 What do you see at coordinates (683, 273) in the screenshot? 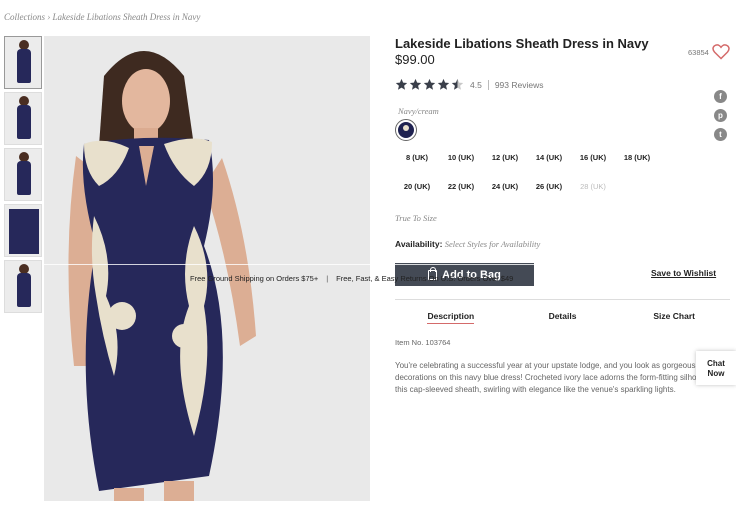
I see `save-to-wishlist-link: Save to Wishlist` at bounding box center [683, 273].